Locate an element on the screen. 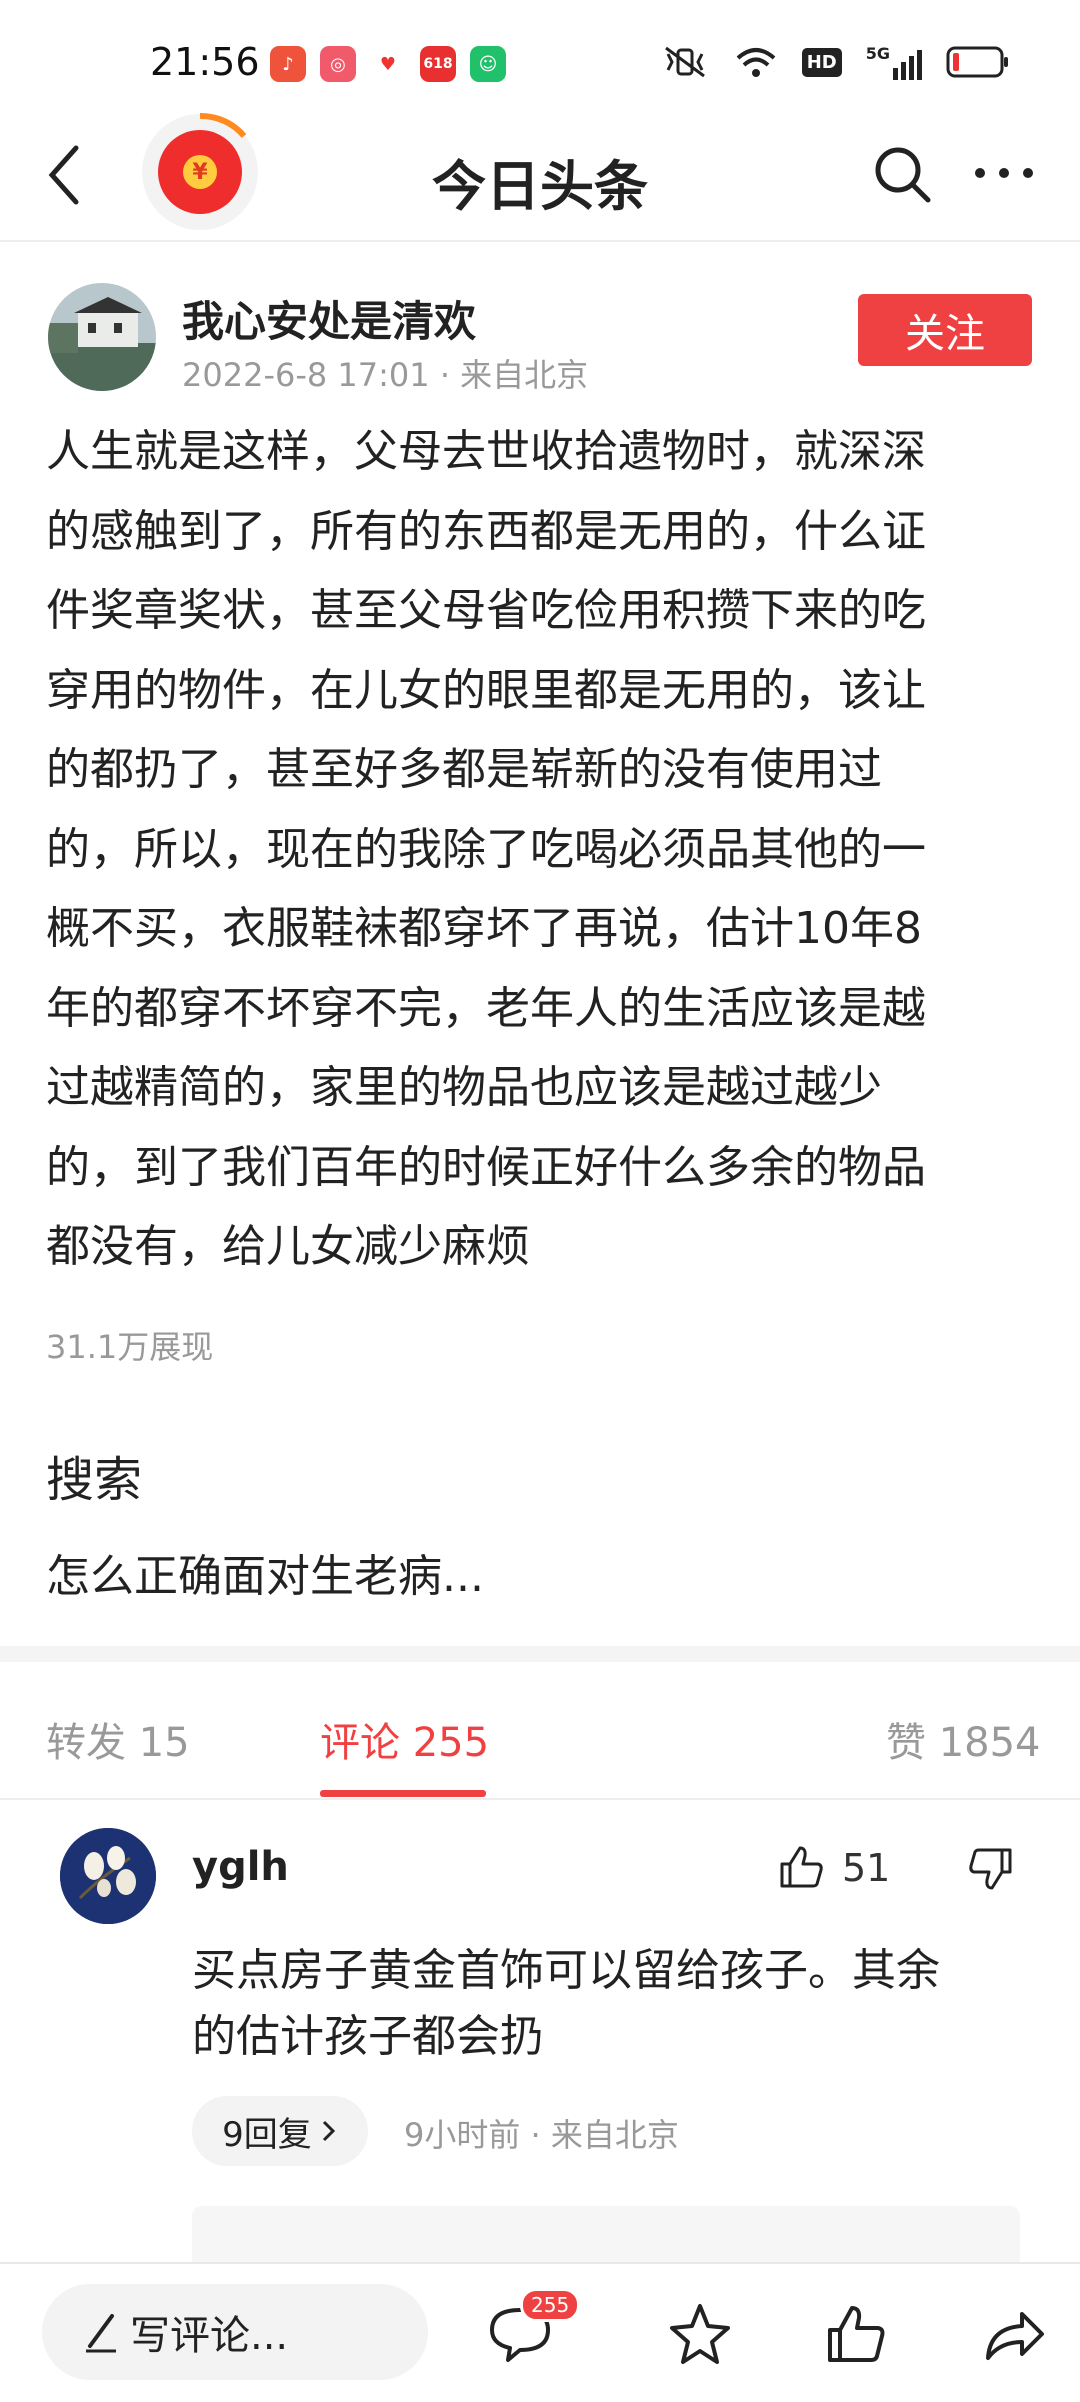  post-line: 过越精简的，家里的物品也应该是越过越少 is located at coordinates (541, 1088).